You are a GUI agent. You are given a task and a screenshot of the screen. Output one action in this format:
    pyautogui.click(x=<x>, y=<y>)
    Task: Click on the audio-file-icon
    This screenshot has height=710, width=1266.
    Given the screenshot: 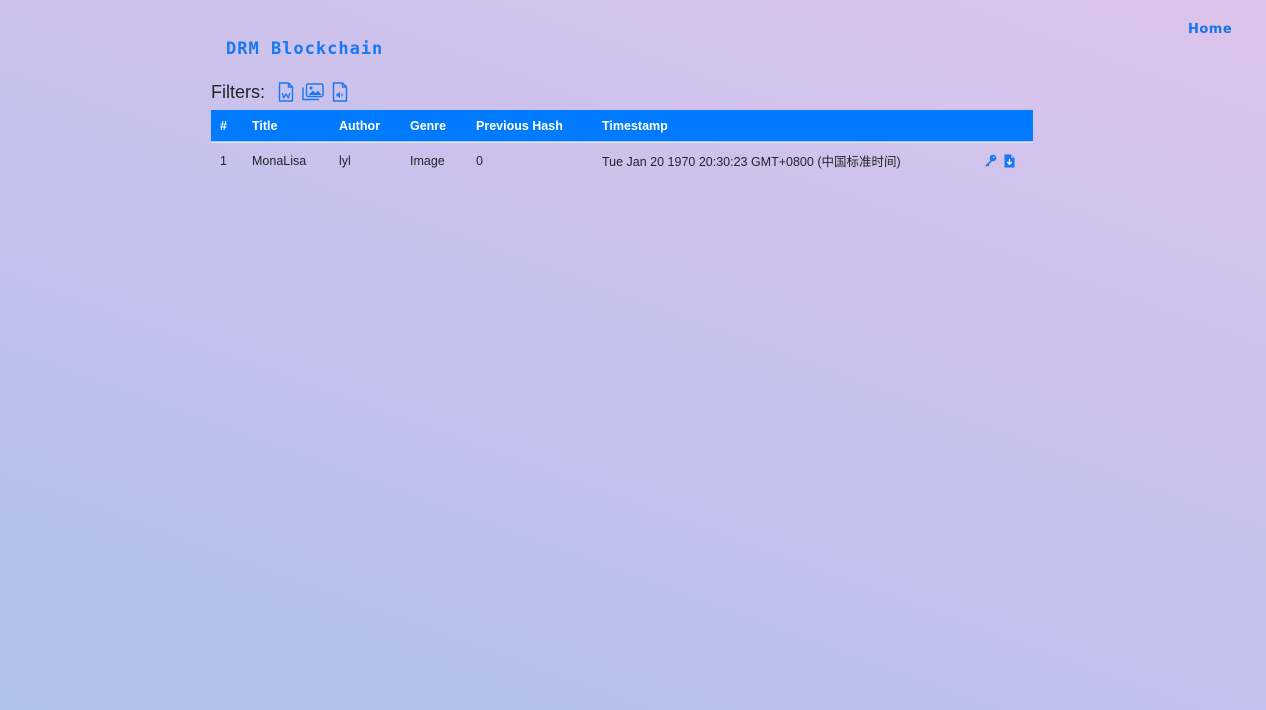 What is the action you would take?
    pyautogui.click(x=340, y=92)
    